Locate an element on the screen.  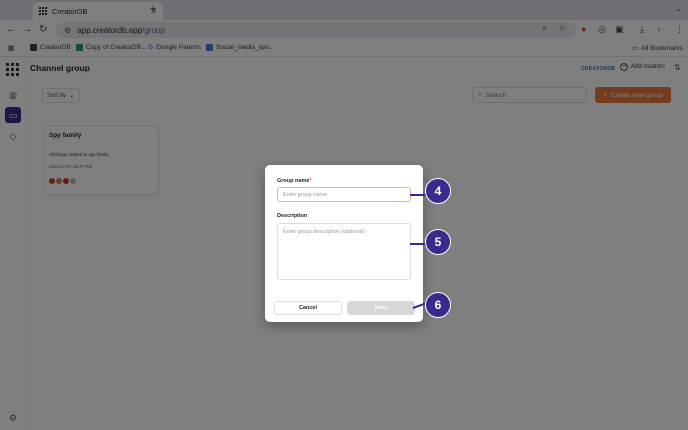
description-label: Description is located at coordinates (292, 216).